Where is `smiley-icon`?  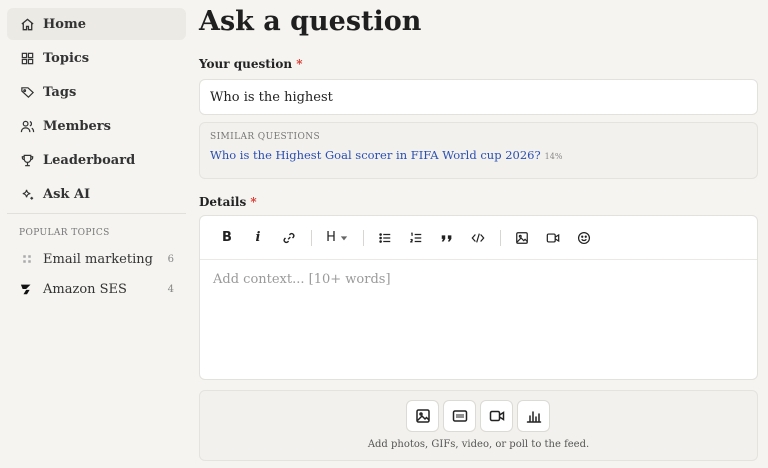
smiley-icon is located at coordinates (584, 237).